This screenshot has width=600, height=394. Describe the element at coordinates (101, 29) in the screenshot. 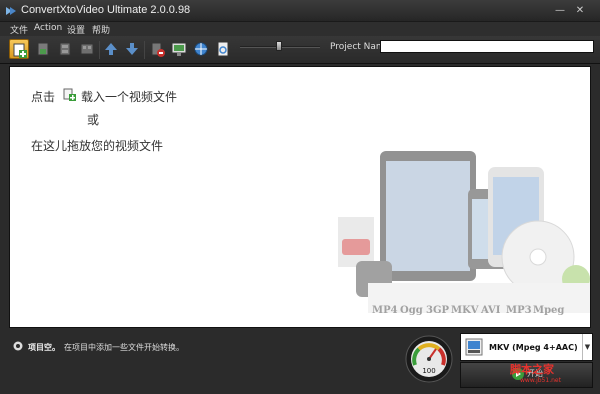

I see `menu-help: 帮助` at that location.